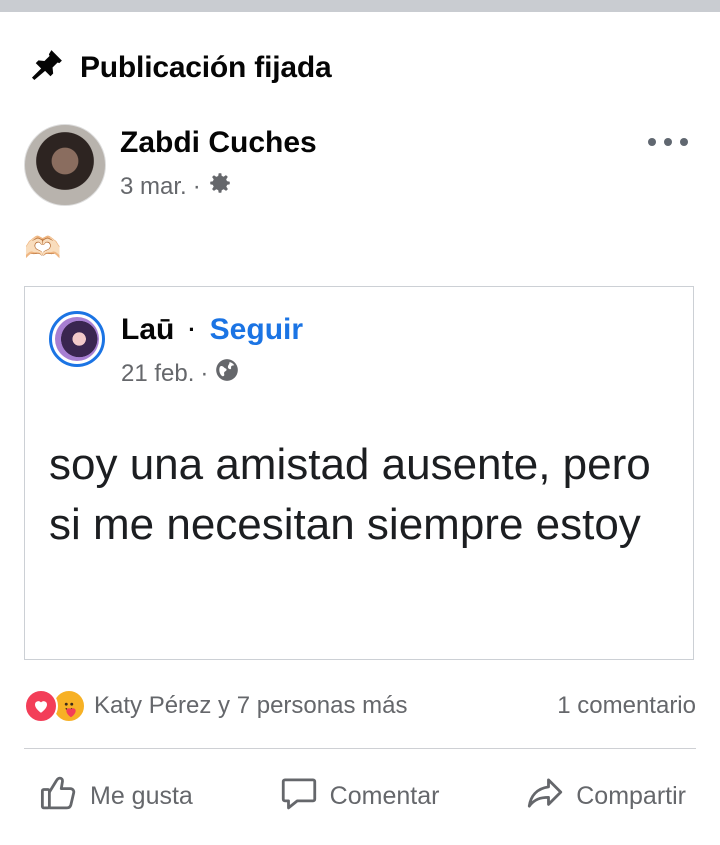  I want to click on author-name: Zabdi Cuches, so click(218, 143).